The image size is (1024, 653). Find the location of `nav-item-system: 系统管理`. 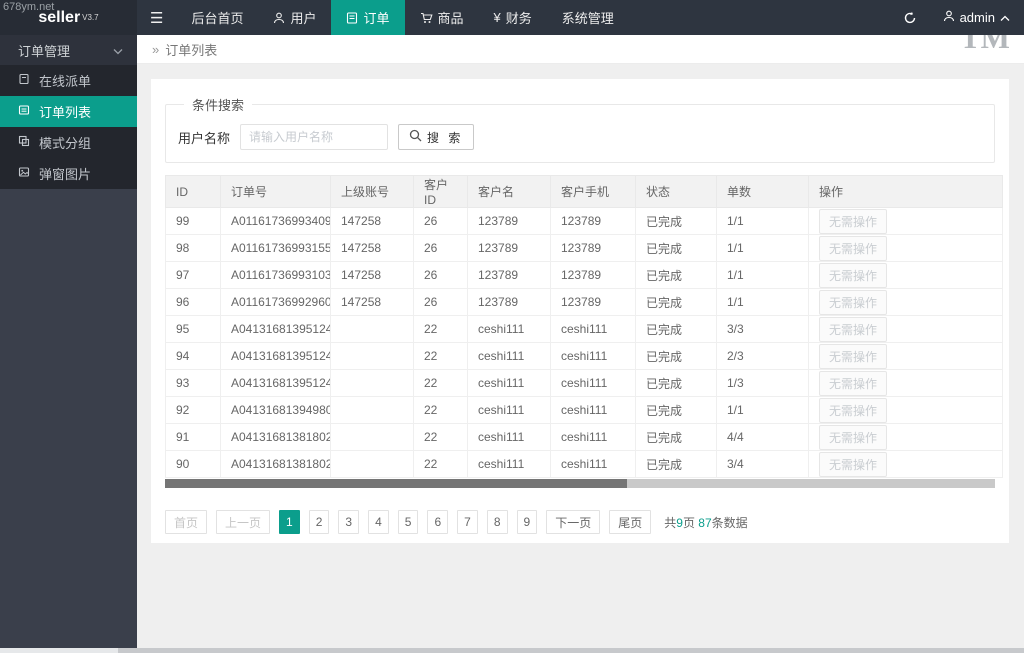

nav-item-system: 系统管理 is located at coordinates (588, 17).